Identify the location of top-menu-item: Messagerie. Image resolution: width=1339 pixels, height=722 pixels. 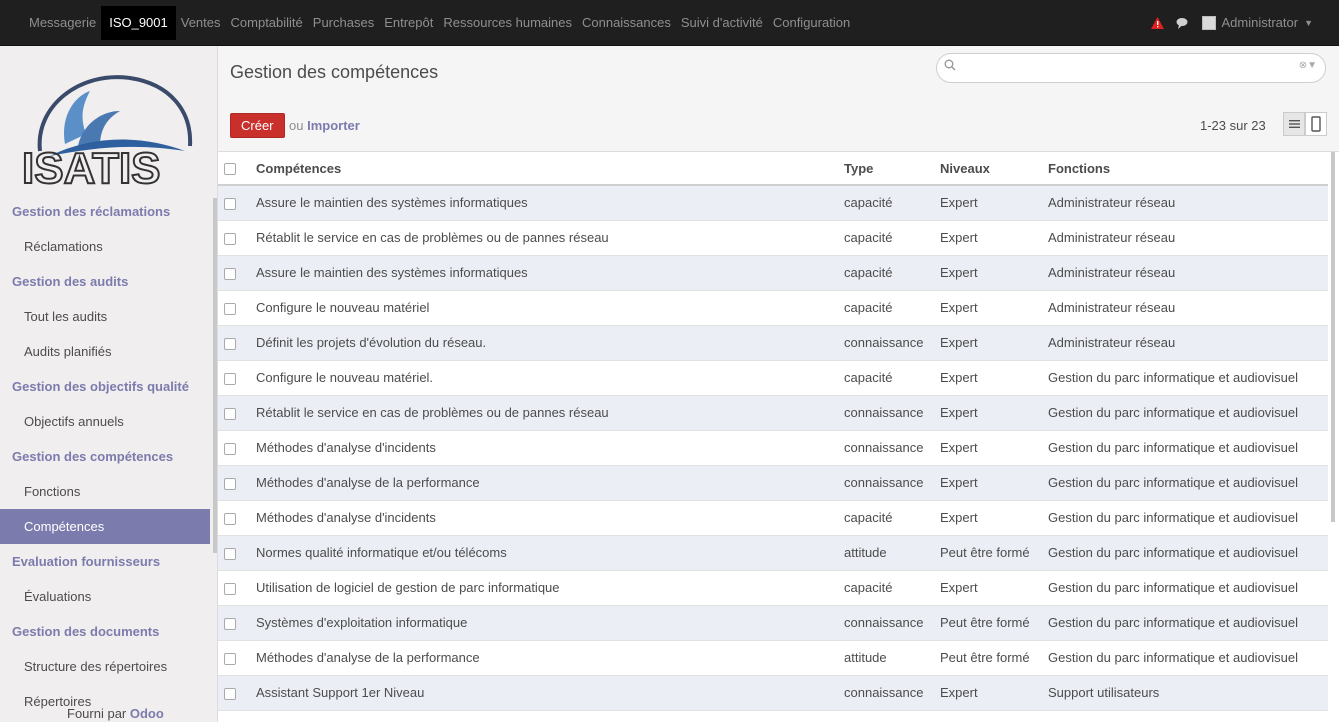
(62, 23).